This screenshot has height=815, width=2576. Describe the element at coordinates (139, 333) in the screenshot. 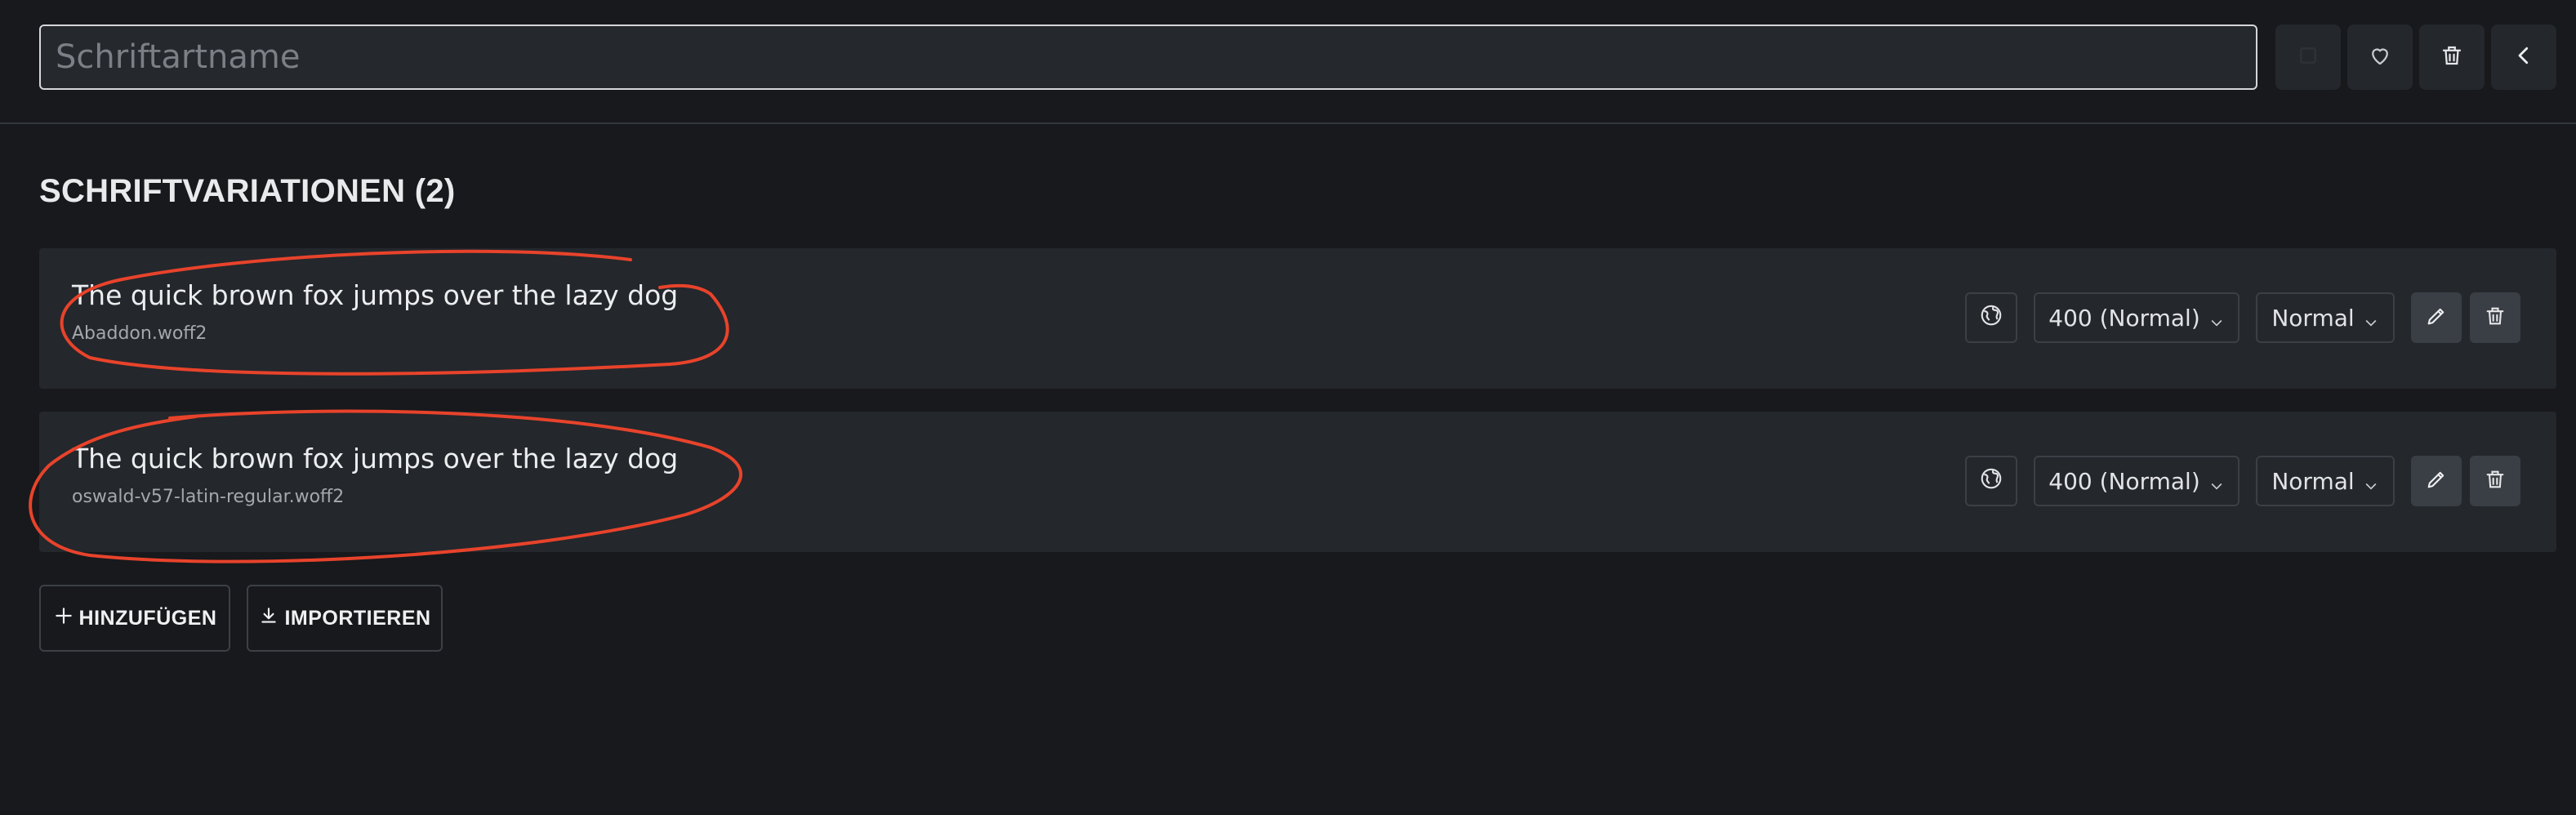

I see `variation-filename: Abaddon.woff2` at that location.